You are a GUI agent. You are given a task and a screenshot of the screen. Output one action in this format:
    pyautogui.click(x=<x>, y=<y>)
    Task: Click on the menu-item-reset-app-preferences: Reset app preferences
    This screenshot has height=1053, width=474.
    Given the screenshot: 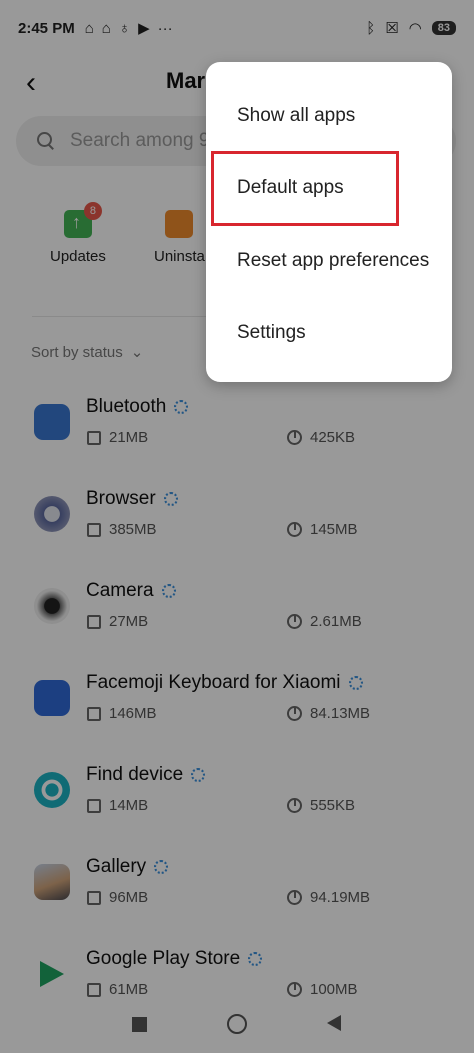 What is the action you would take?
    pyautogui.click(x=333, y=261)
    